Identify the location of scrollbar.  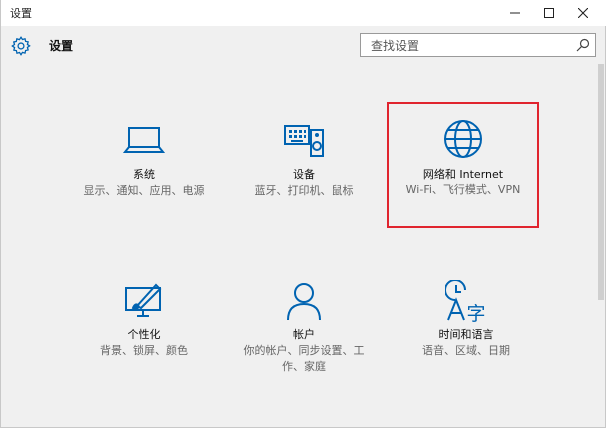
(601, 182).